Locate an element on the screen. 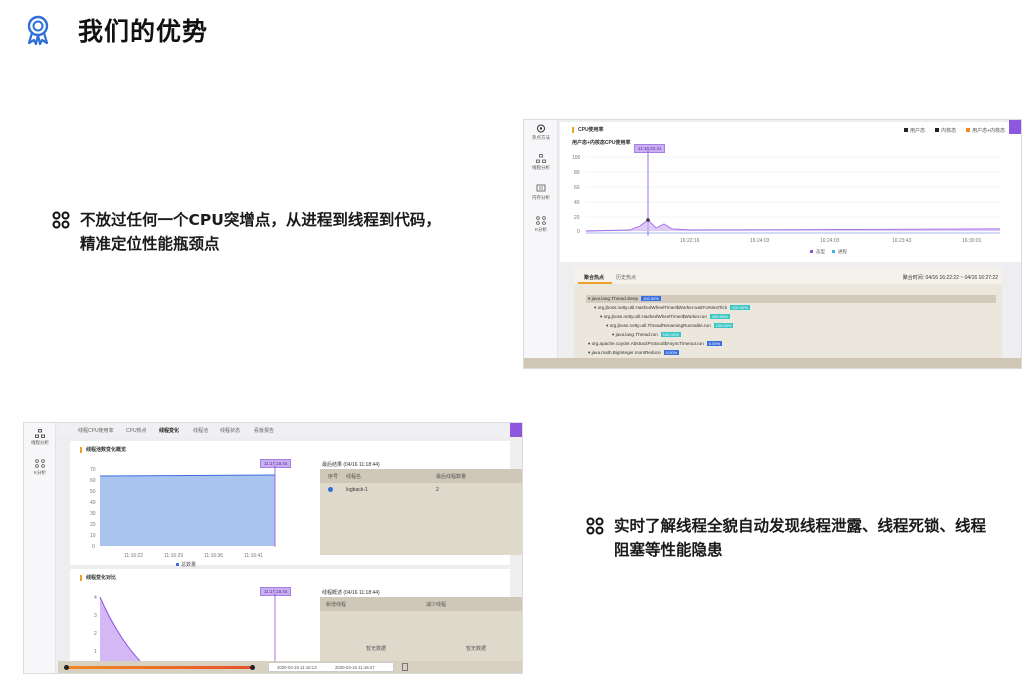 The image size is (1028, 688). tree-row: ▾ java.lang.Thread.sleep 100.00% is located at coordinates (624, 299).